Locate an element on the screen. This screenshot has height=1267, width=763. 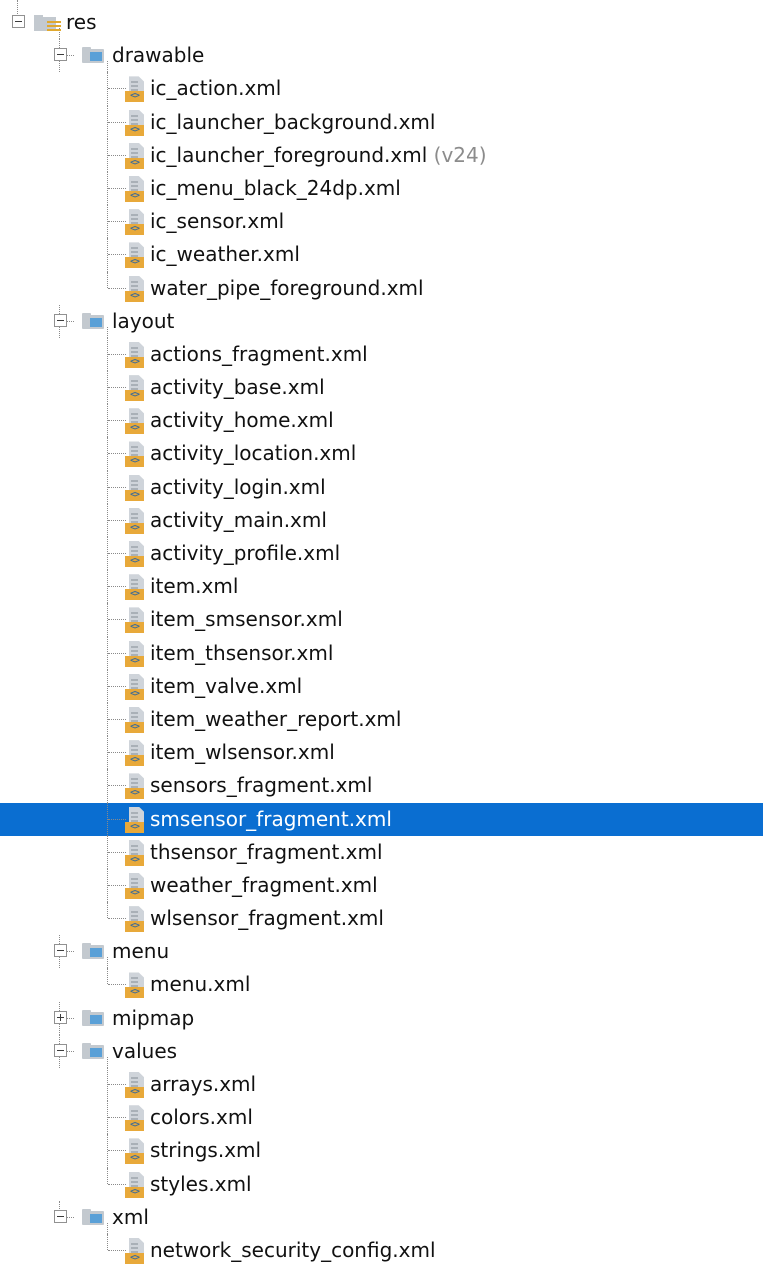
tree-item-text: ic_launcher_foreground.xml (v24) is located at coordinates (318, 155).